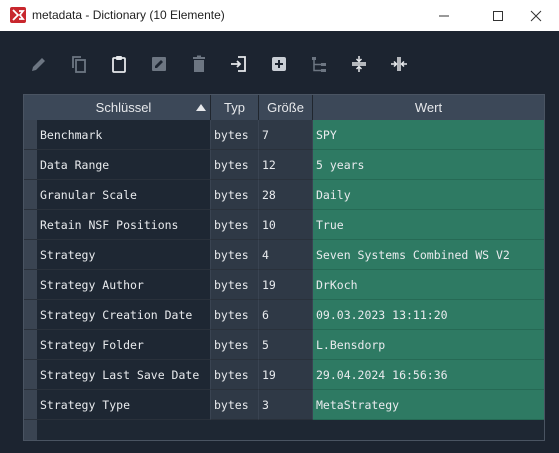 The image size is (559, 453). What do you see at coordinates (124, 345) in the screenshot?
I see `cell-key: Strategy Folder` at bounding box center [124, 345].